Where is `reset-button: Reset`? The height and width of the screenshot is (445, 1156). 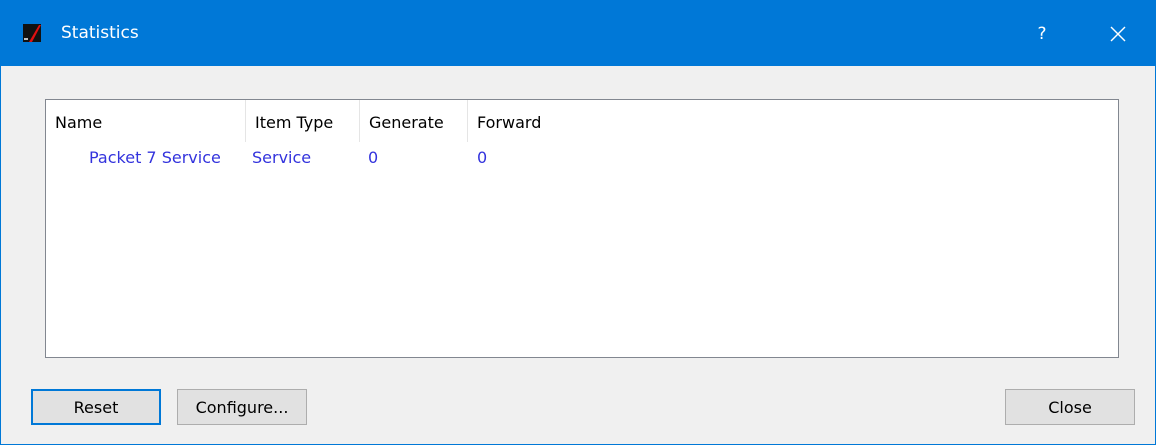
reset-button: Reset is located at coordinates (96, 407).